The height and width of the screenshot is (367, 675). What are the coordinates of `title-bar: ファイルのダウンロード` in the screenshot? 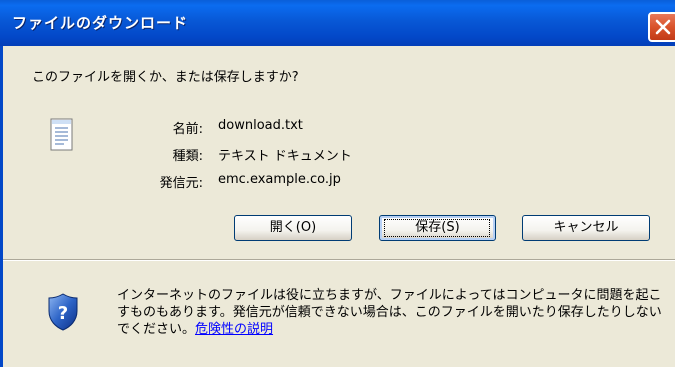 It's located at (337, 23).